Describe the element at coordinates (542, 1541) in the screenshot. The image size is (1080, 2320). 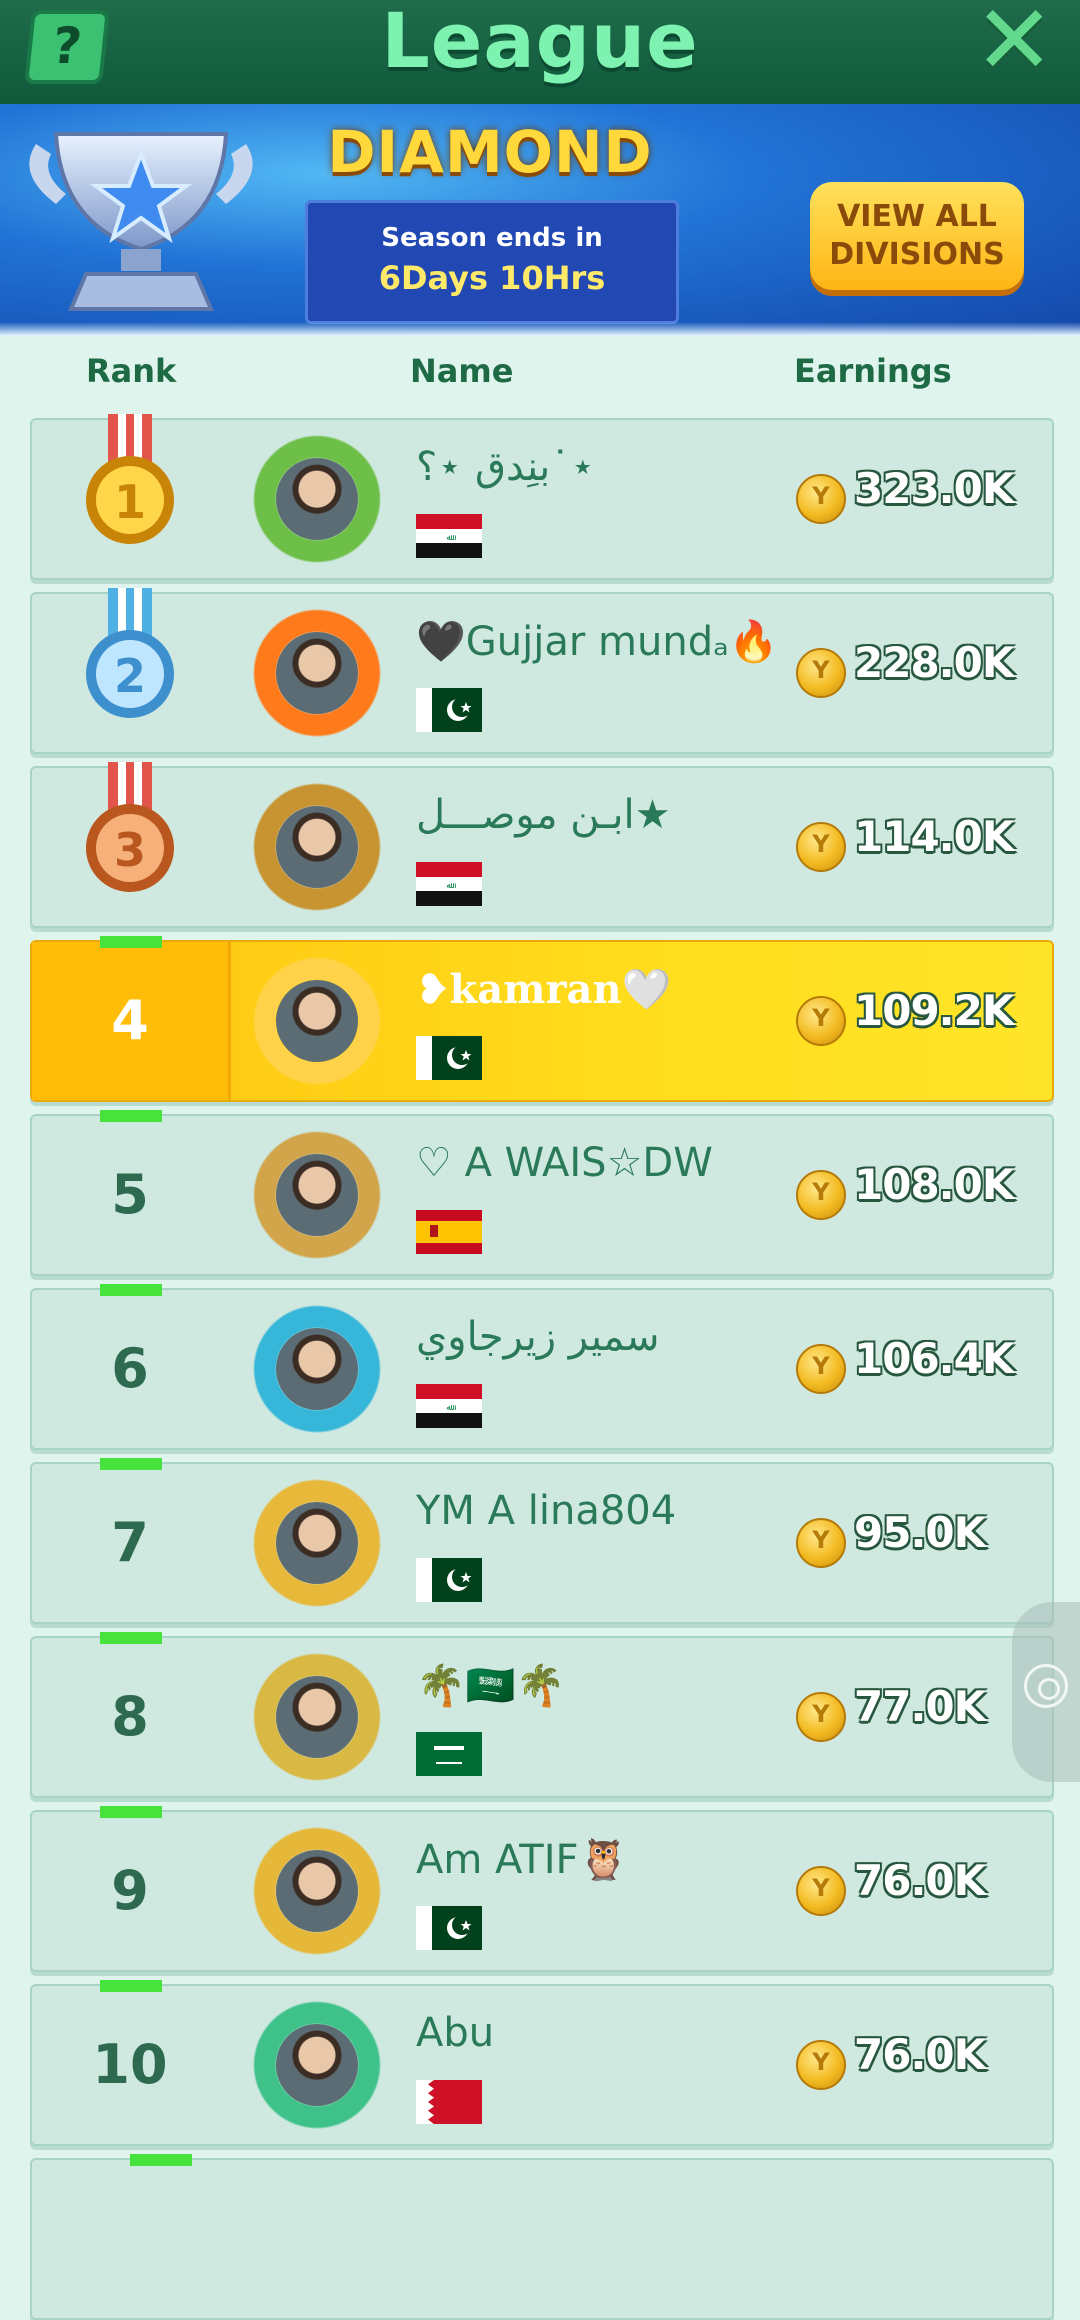
I see `leaderboard-row: 7 YM A lina804 95.0K` at that location.